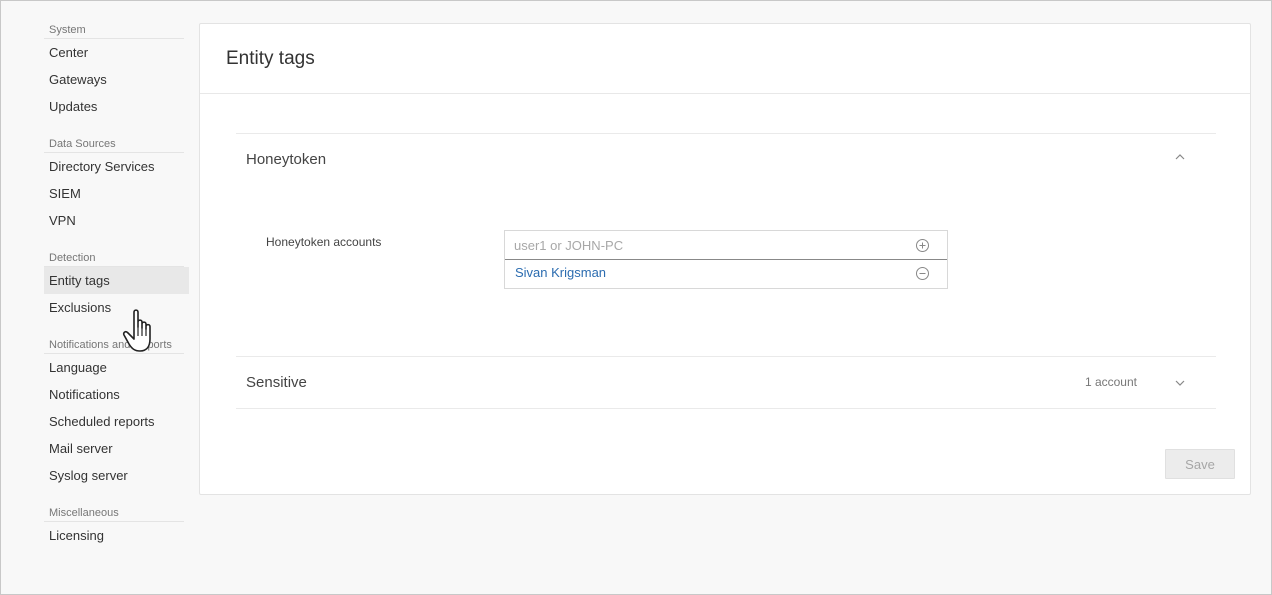 The width and height of the screenshot is (1272, 595). What do you see at coordinates (1180, 157) in the screenshot?
I see `chevron-up-icon` at bounding box center [1180, 157].